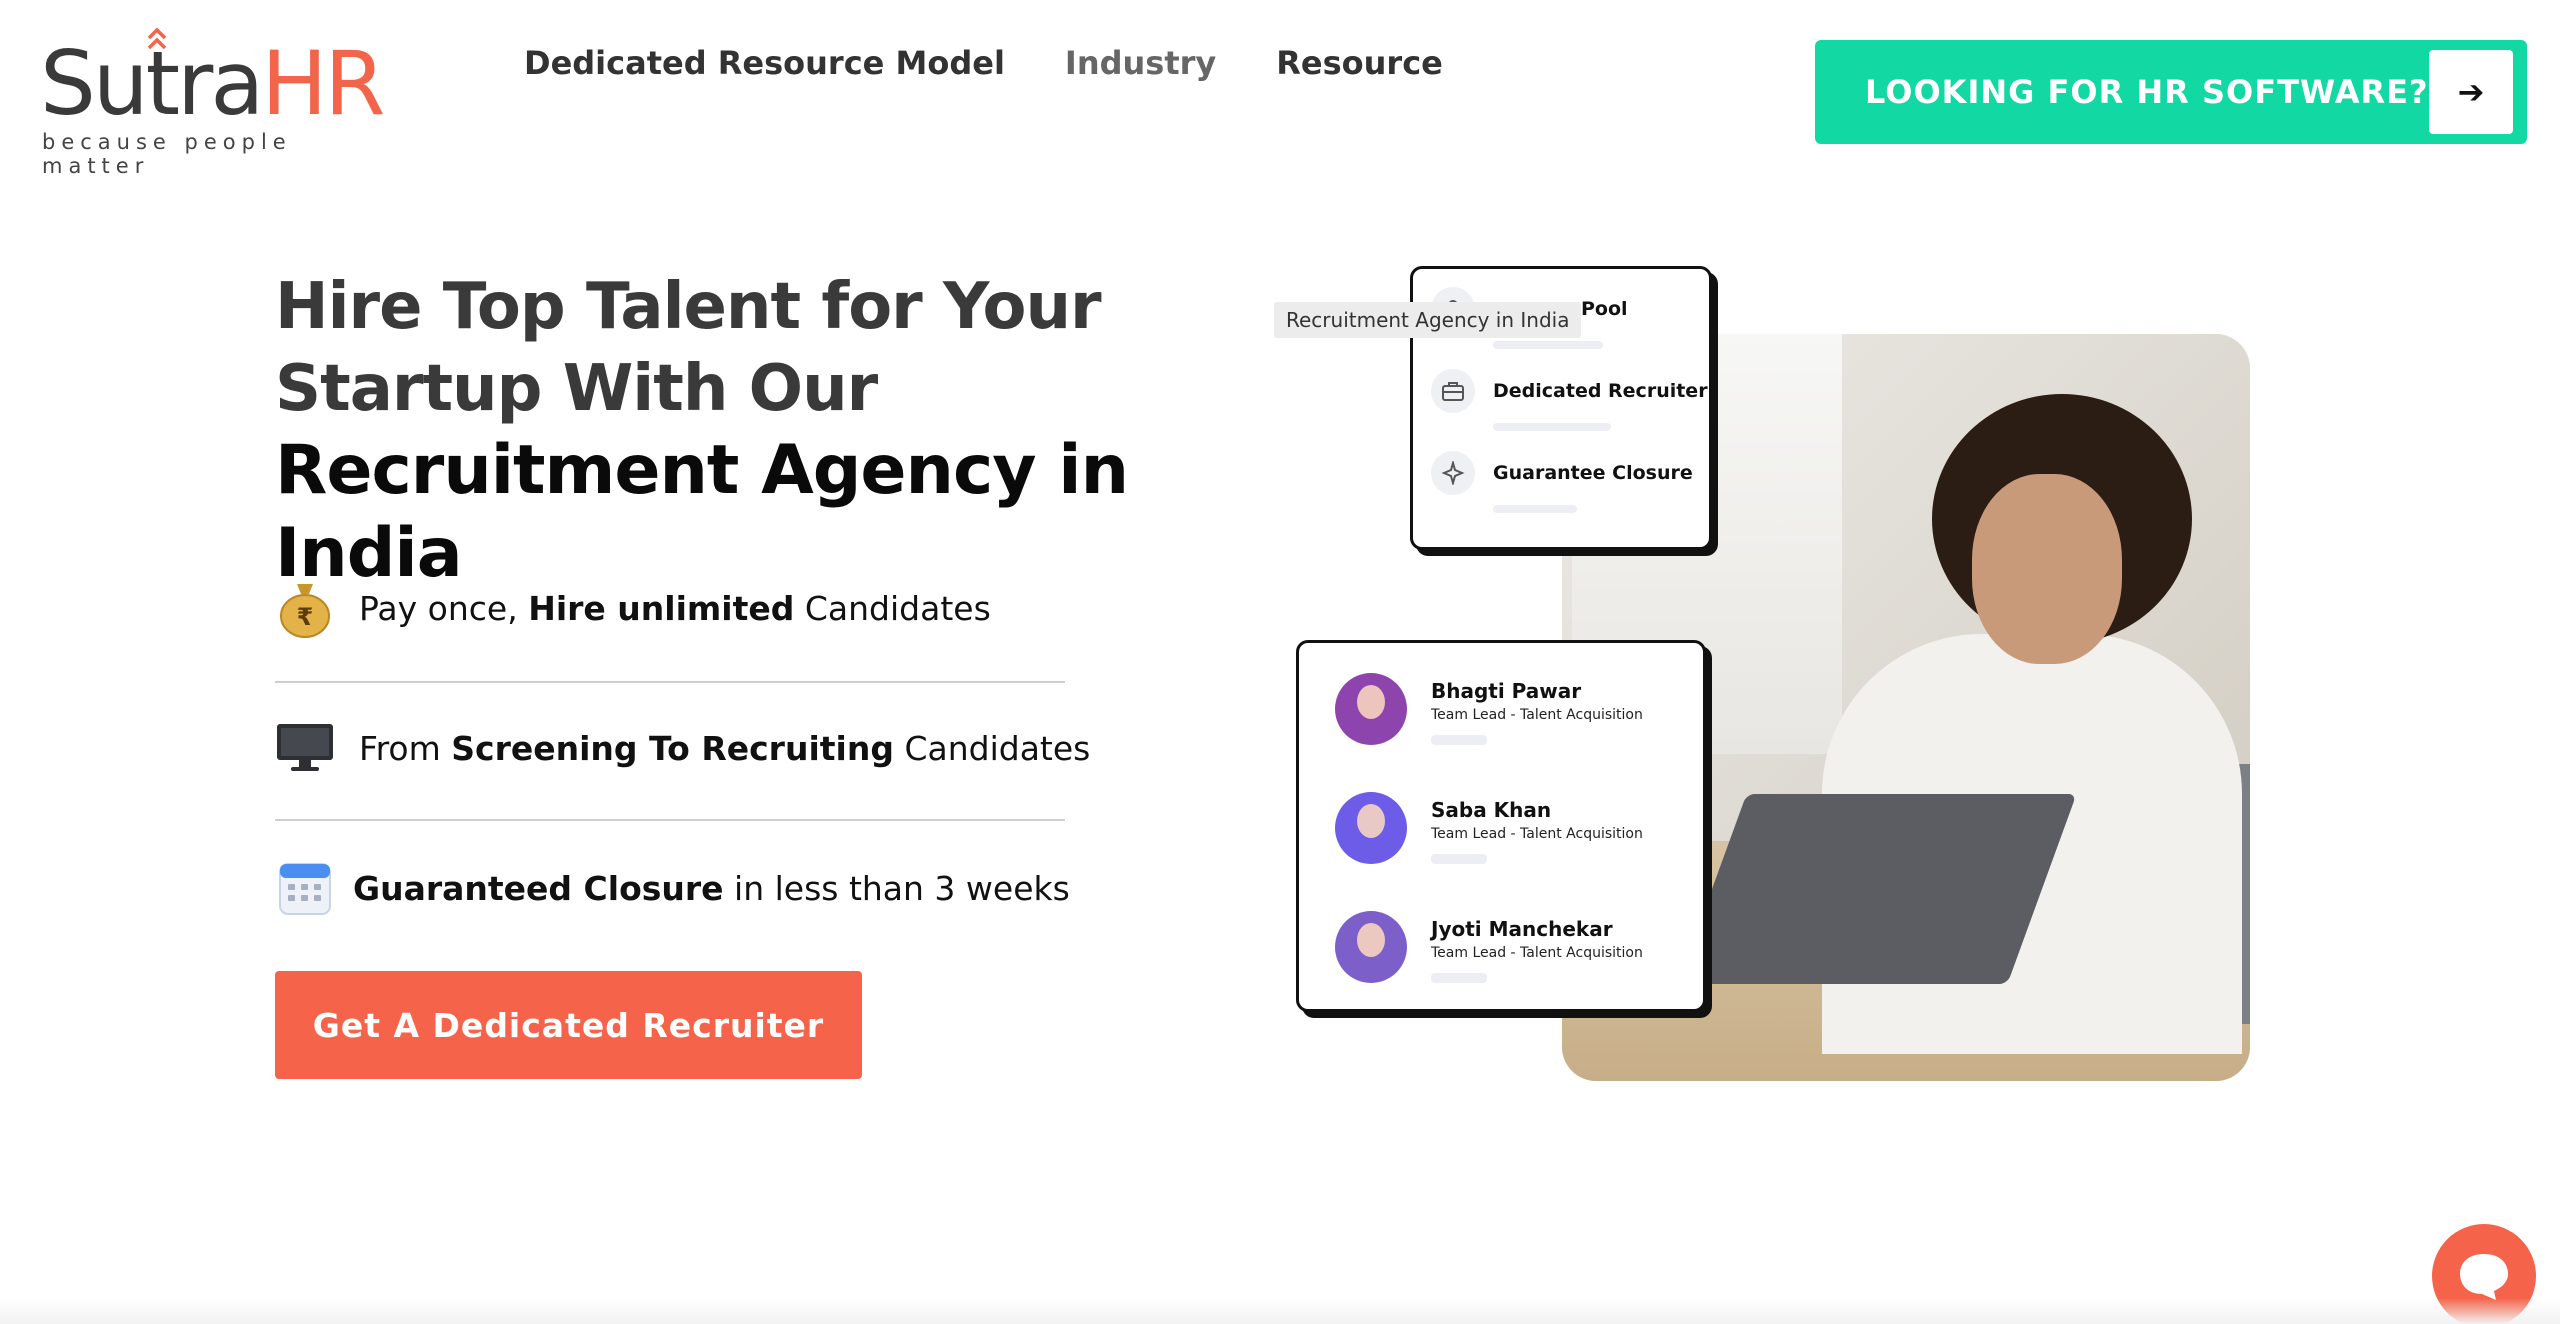 This screenshot has width=2560, height=1324. What do you see at coordinates (1140, 63) in the screenshot?
I see `nav-industry: Industry` at bounding box center [1140, 63].